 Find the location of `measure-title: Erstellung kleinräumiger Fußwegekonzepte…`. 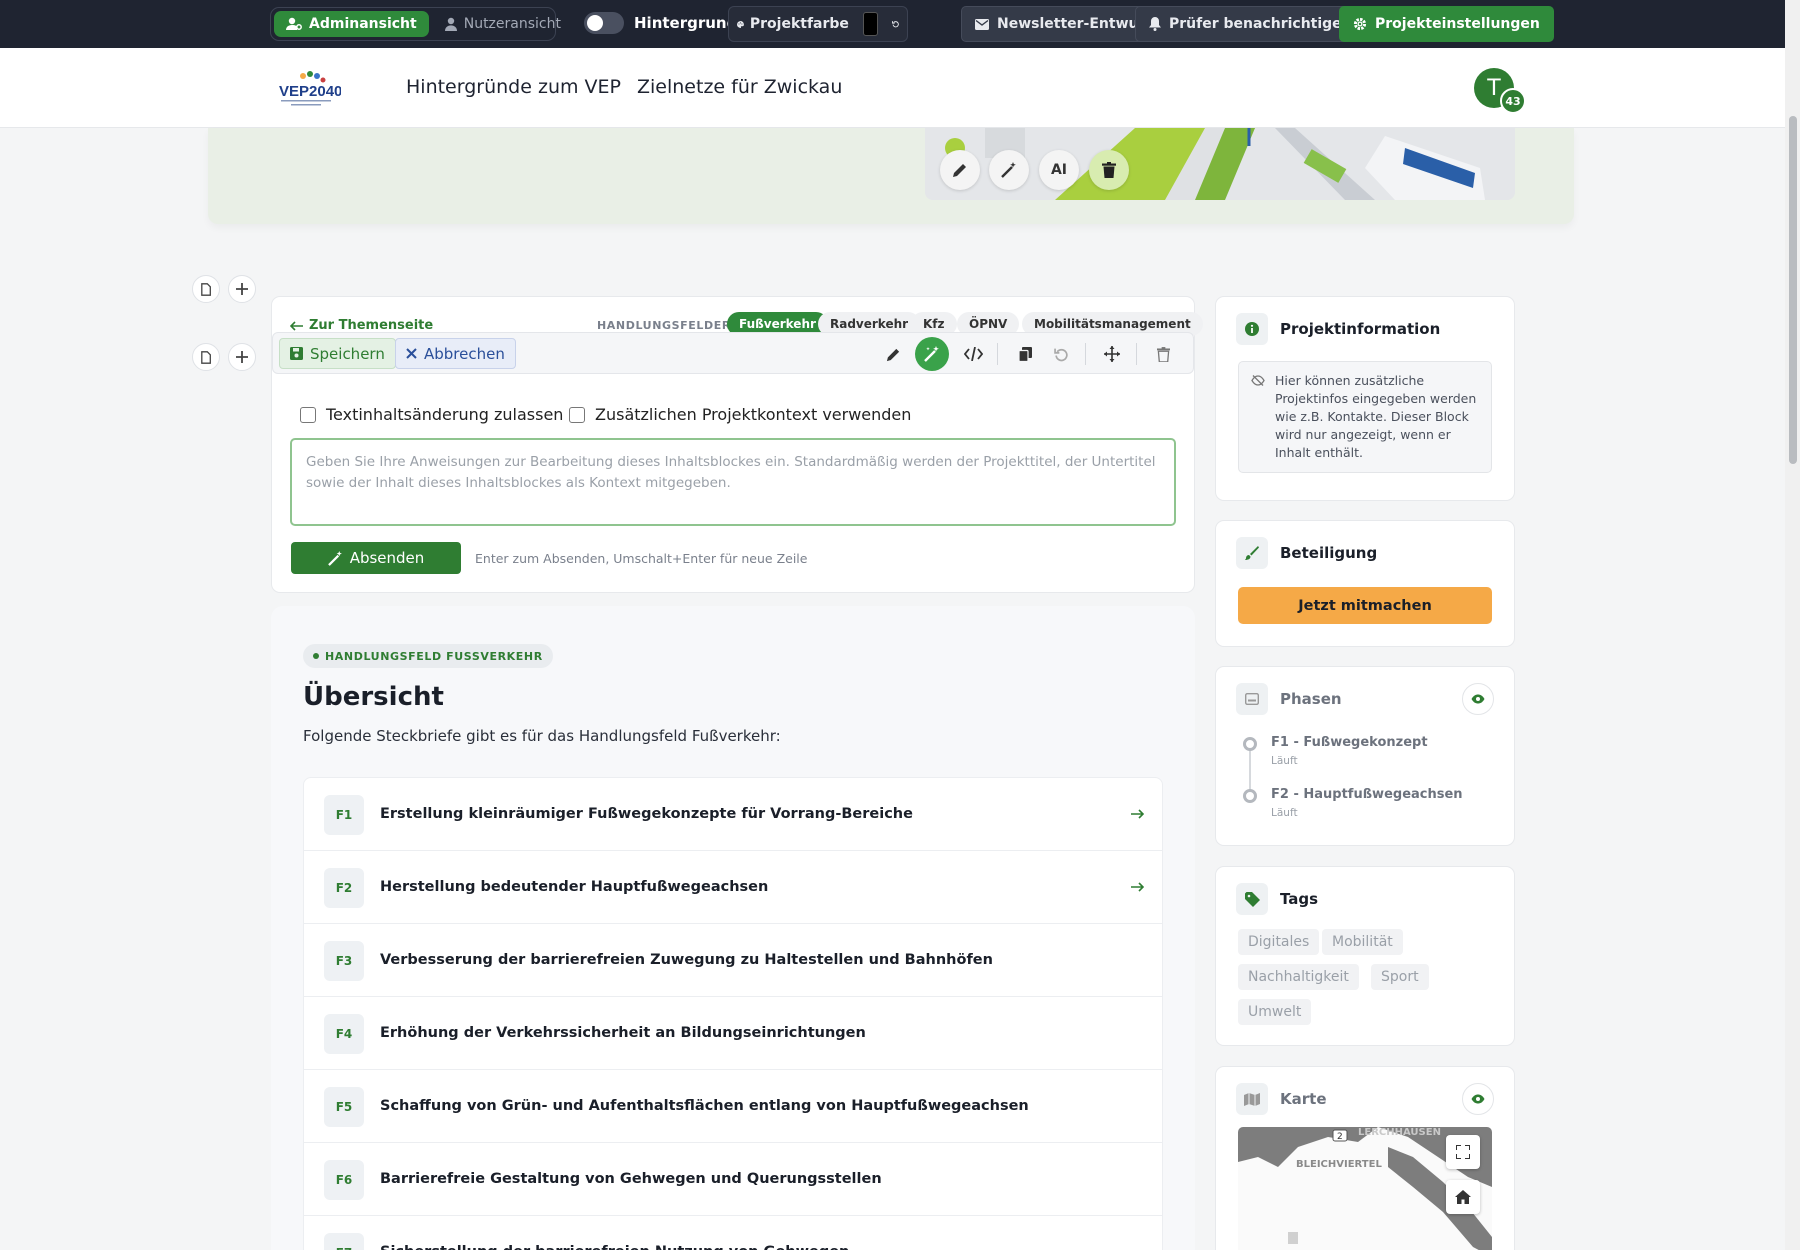

measure-title: Erstellung kleinräumiger Fußwegekonzepte… is located at coordinates (646, 814).